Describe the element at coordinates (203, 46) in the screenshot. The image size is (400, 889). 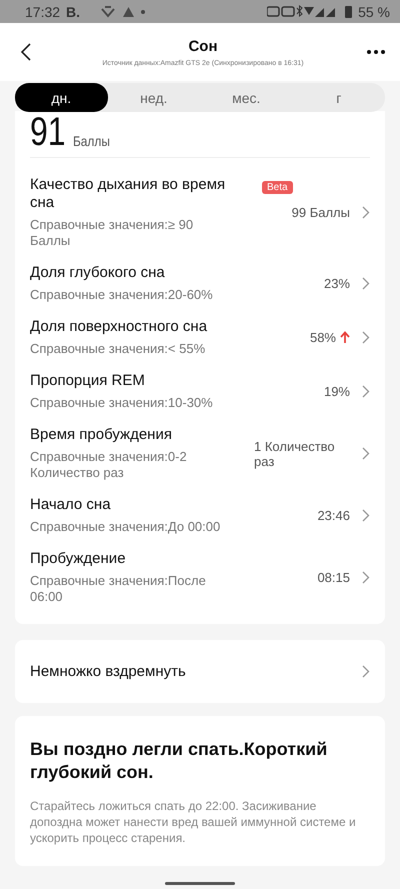
I see `page-title: Сон` at that location.